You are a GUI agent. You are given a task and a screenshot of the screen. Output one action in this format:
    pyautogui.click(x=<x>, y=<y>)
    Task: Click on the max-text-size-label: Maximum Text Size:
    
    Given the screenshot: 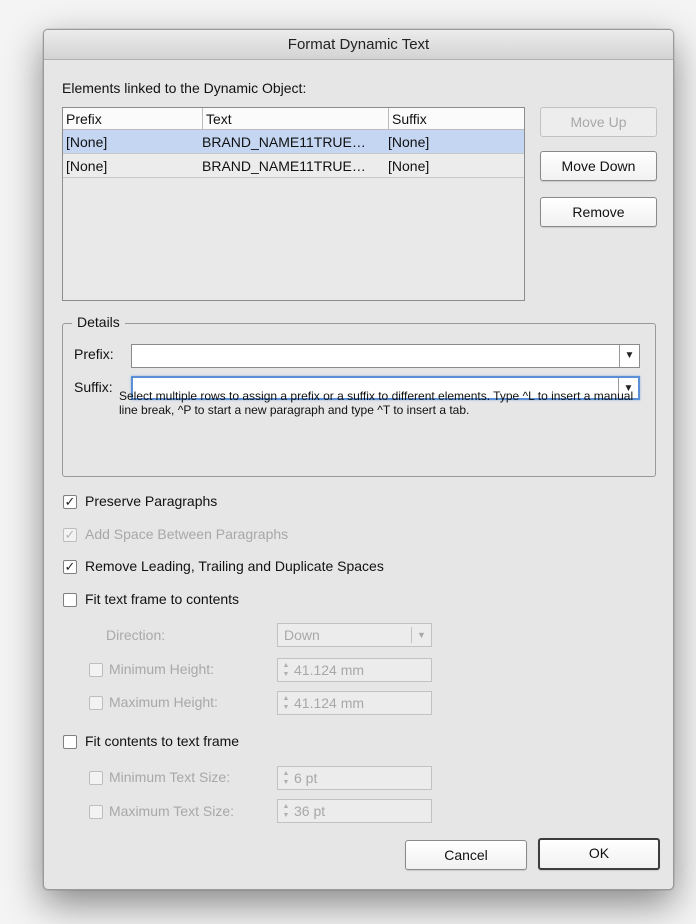 What is the action you would take?
    pyautogui.click(x=171, y=811)
    